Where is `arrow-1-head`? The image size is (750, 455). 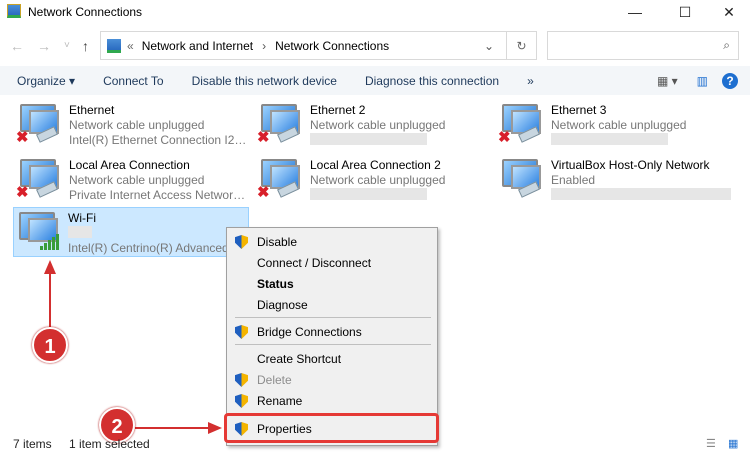 arrow-1-head is located at coordinates (50, 267).